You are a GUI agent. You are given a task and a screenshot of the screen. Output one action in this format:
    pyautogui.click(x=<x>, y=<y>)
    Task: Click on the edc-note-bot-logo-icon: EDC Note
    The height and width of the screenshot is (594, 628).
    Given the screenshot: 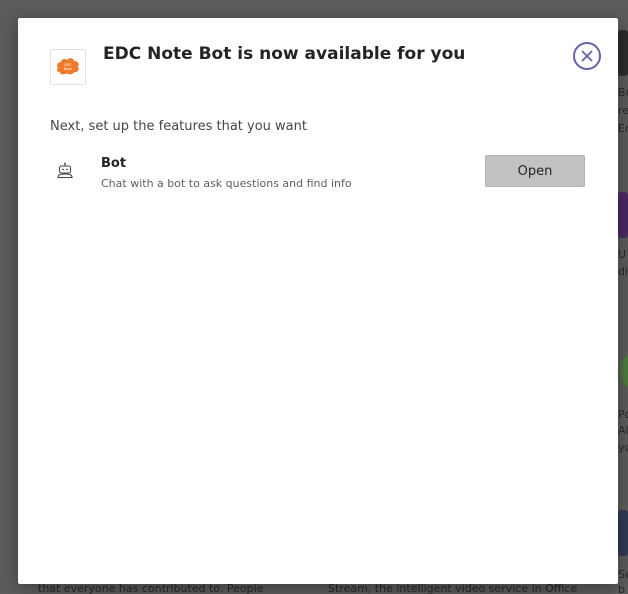 What is the action you would take?
    pyautogui.click(x=67, y=66)
    